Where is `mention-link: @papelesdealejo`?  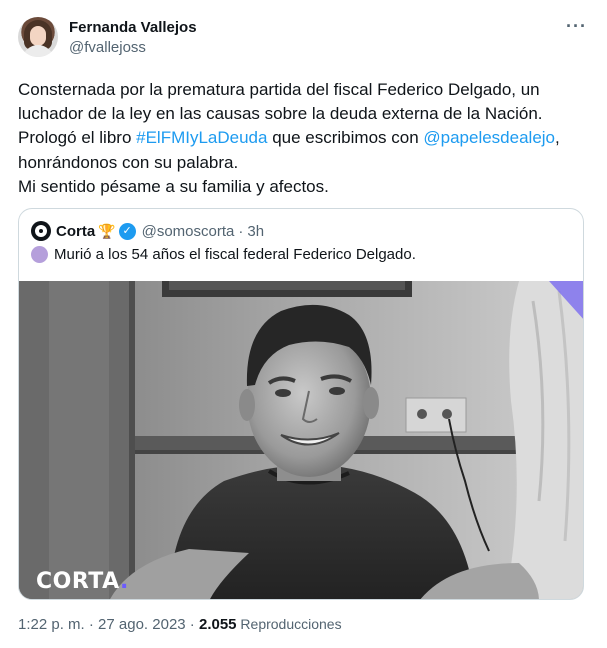
mention-link: @papelesdealejo is located at coordinates (489, 137).